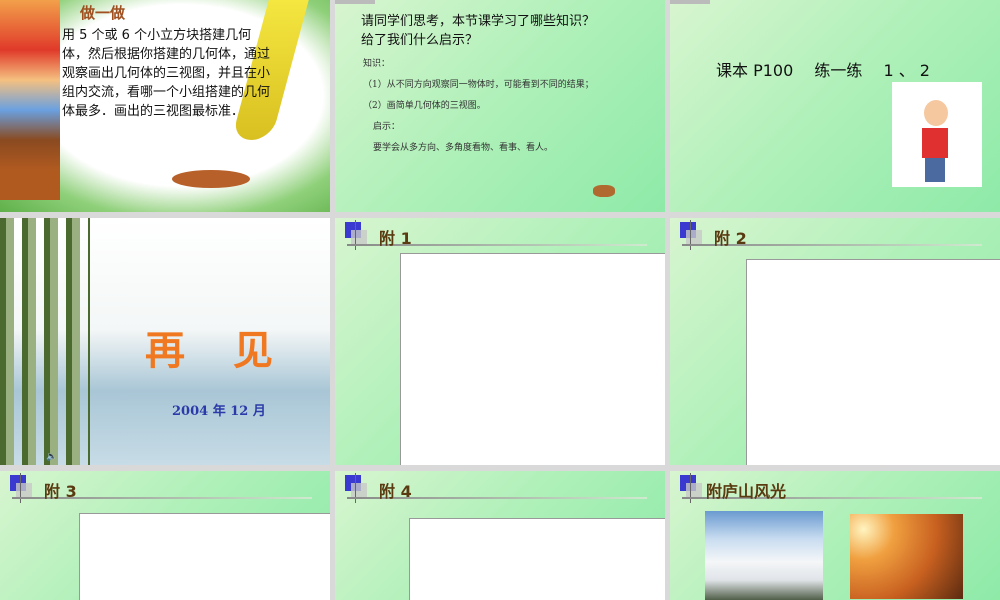 Image resolution: width=1000 pixels, height=600 pixels. What do you see at coordinates (937, 134) in the screenshot?
I see `cartoon-boy-illustration` at bounding box center [937, 134].